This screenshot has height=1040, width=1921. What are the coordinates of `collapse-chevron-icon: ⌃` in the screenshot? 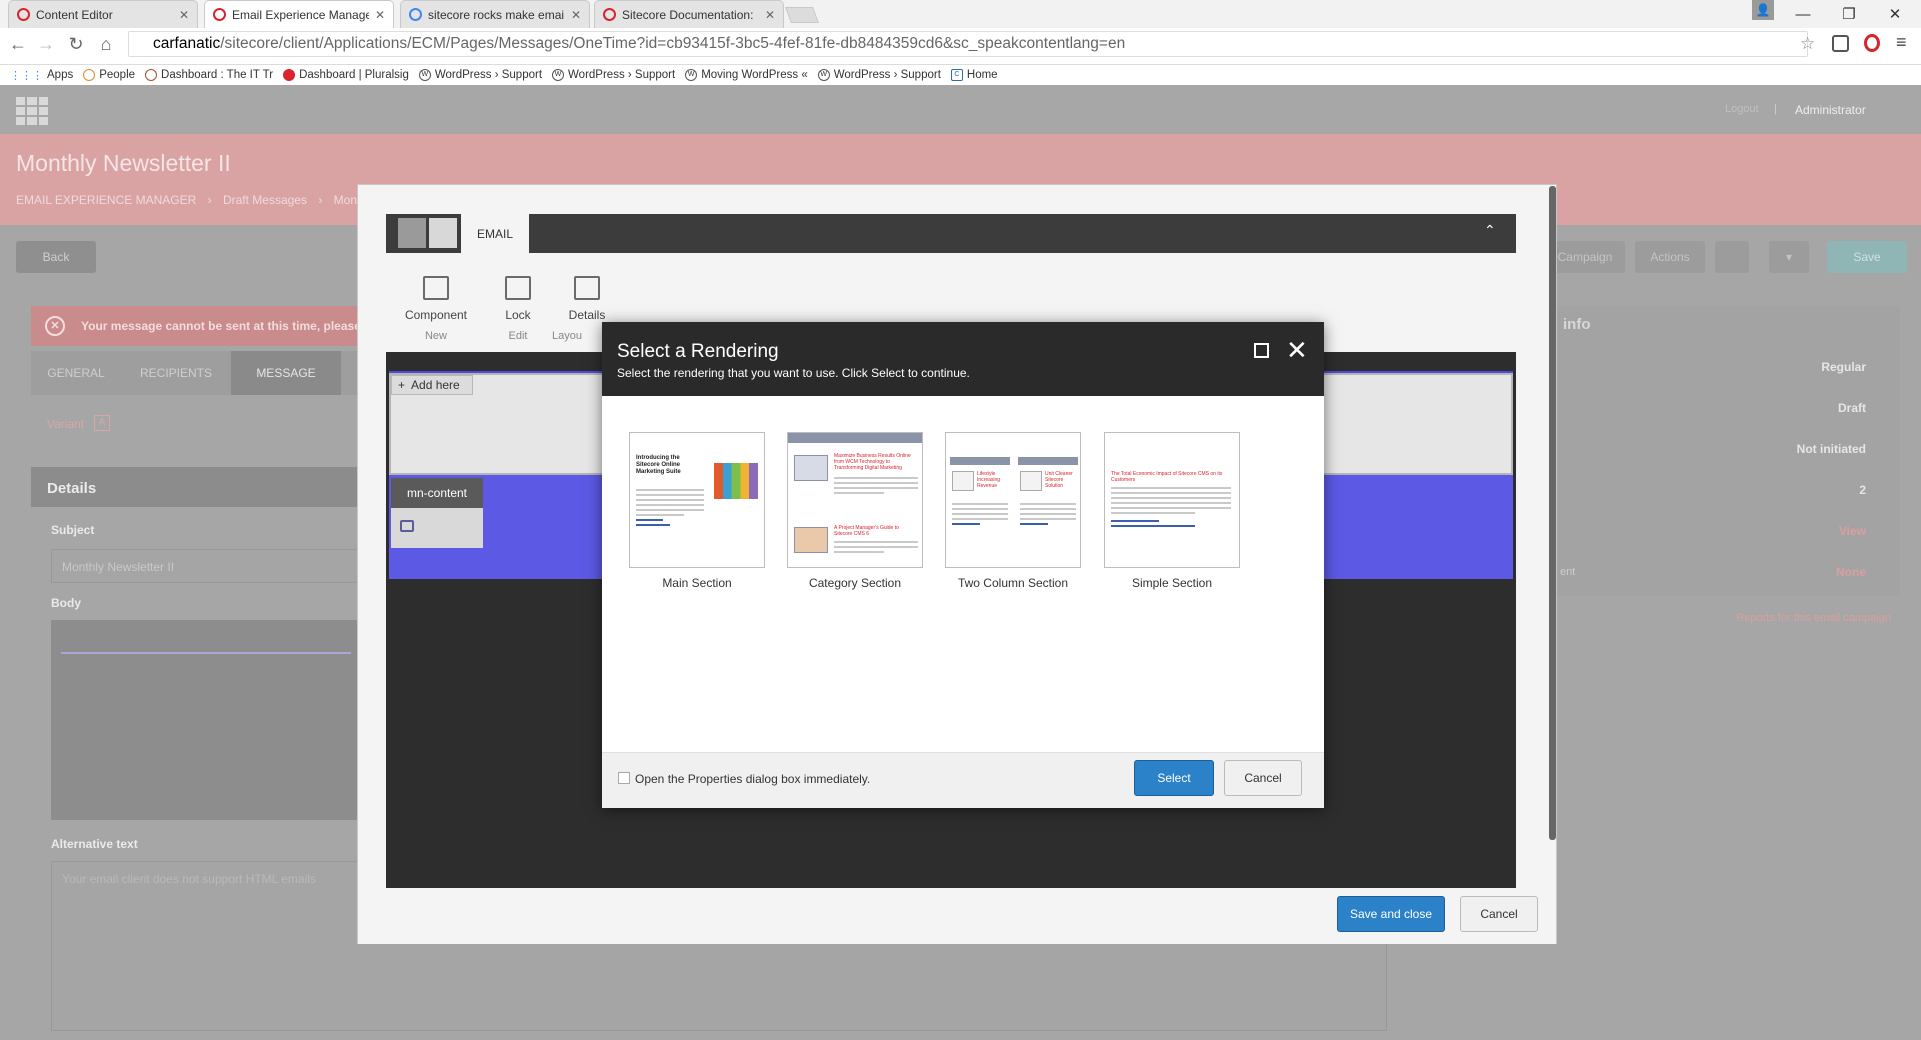 It's located at (1490, 230).